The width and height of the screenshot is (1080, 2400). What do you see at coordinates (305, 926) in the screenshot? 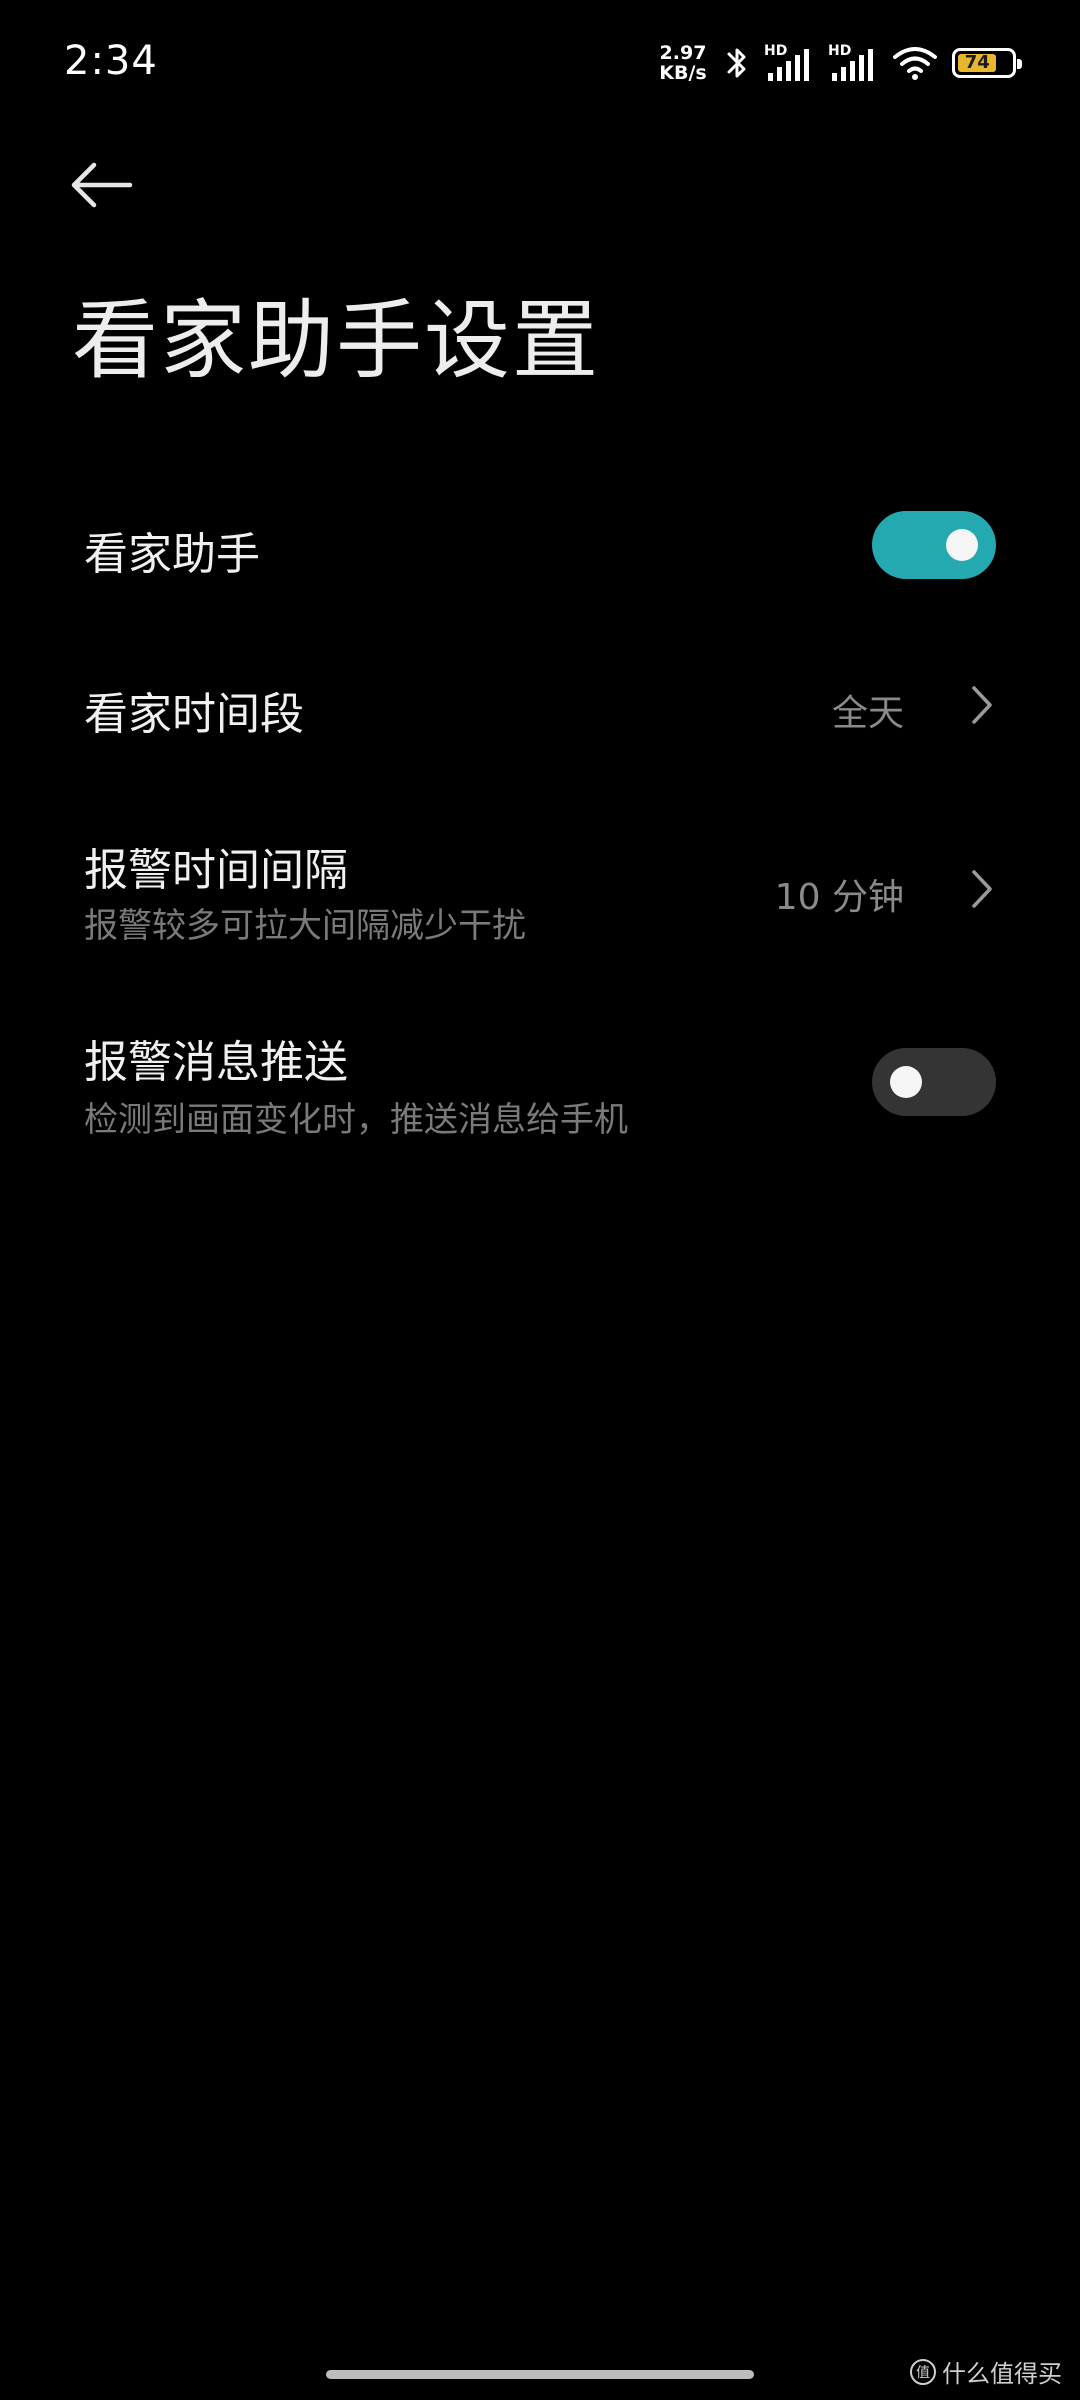
I see `setting-subtitle: 报警较多可拉大间隔减少干扰` at bounding box center [305, 926].